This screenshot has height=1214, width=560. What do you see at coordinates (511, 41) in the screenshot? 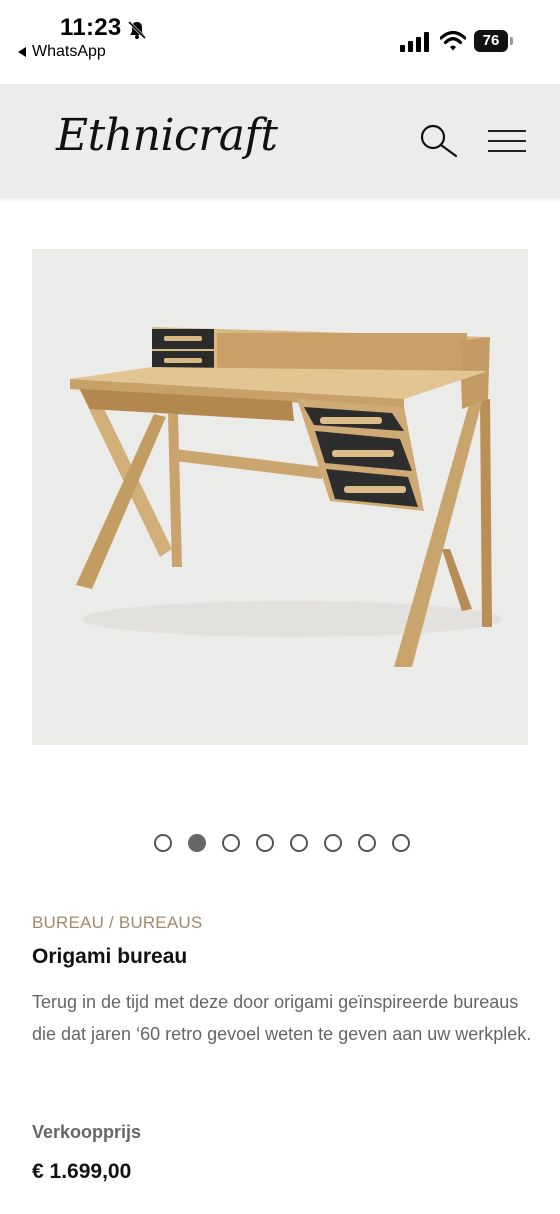
I see `battery-cap` at bounding box center [511, 41].